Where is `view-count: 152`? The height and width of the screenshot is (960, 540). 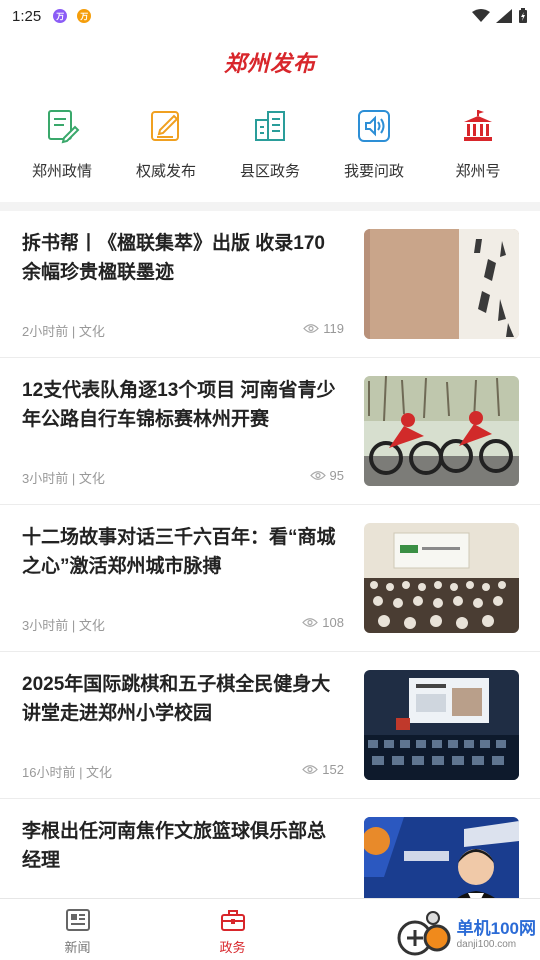
view-count: 152 is located at coordinates (323, 769).